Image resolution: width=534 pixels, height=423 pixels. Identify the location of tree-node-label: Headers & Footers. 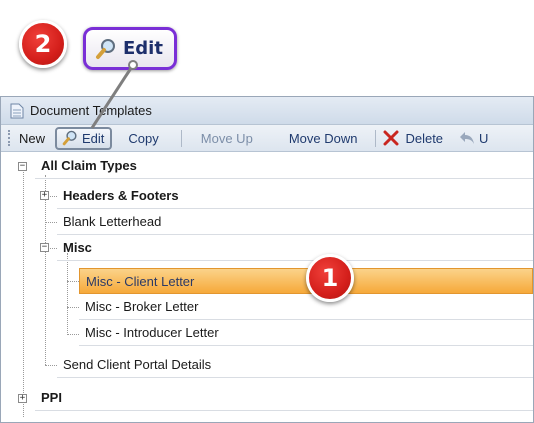
(121, 195).